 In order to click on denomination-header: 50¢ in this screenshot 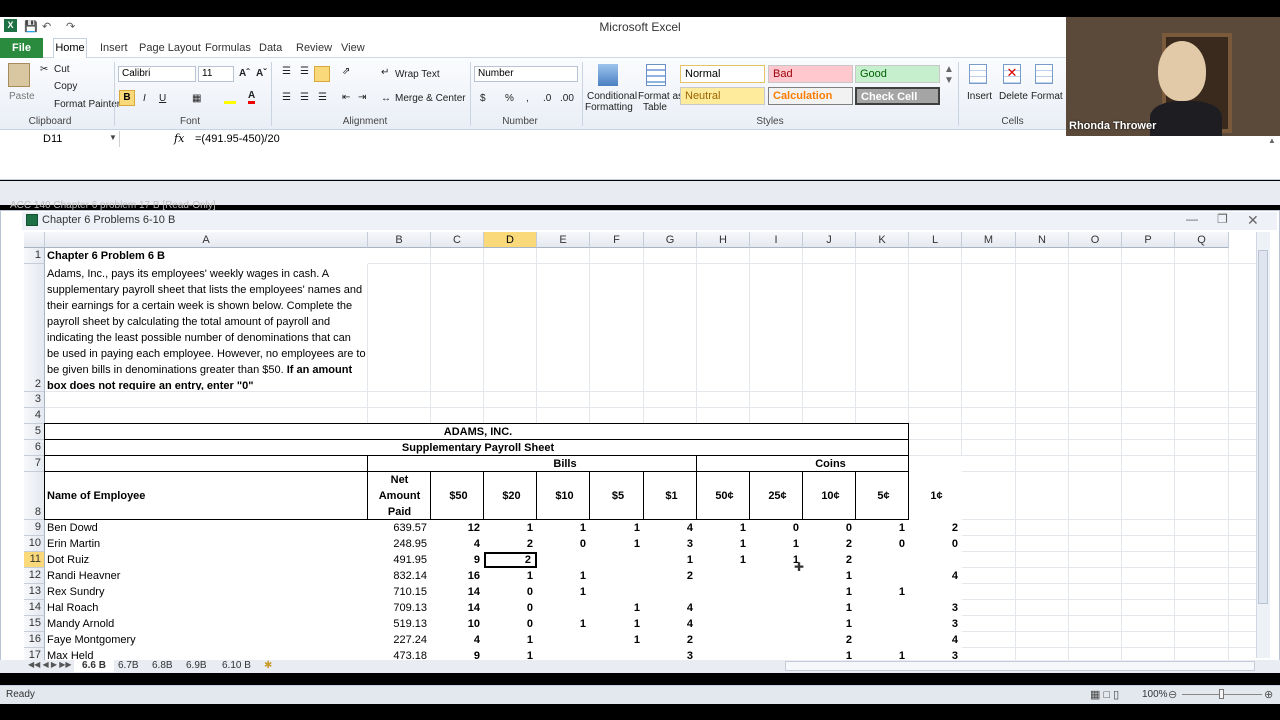, I will do `click(723, 496)`.